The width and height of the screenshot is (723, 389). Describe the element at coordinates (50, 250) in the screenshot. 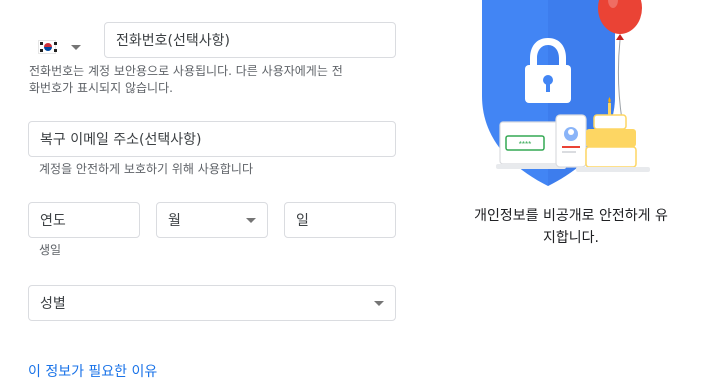

I see `birthday-helper: 생일` at that location.